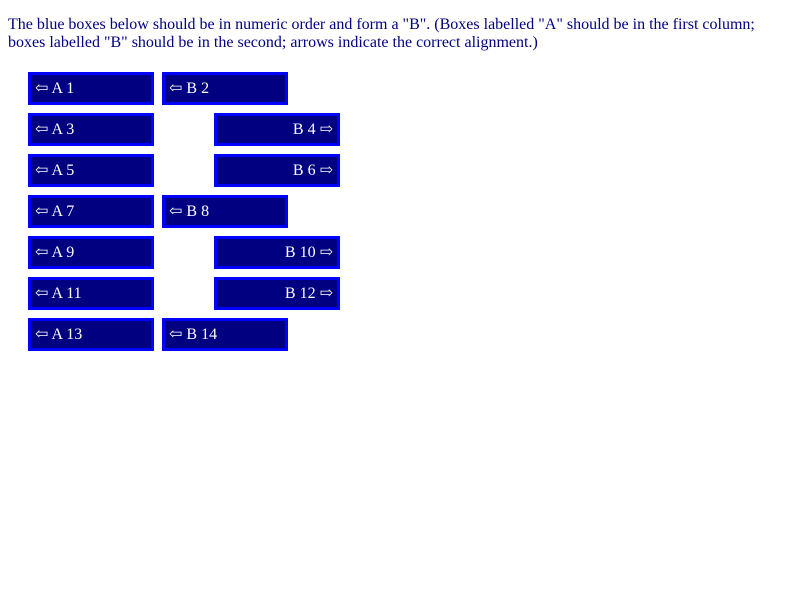  I want to click on box-a-3: ⇦ A 3, so click(91, 129).